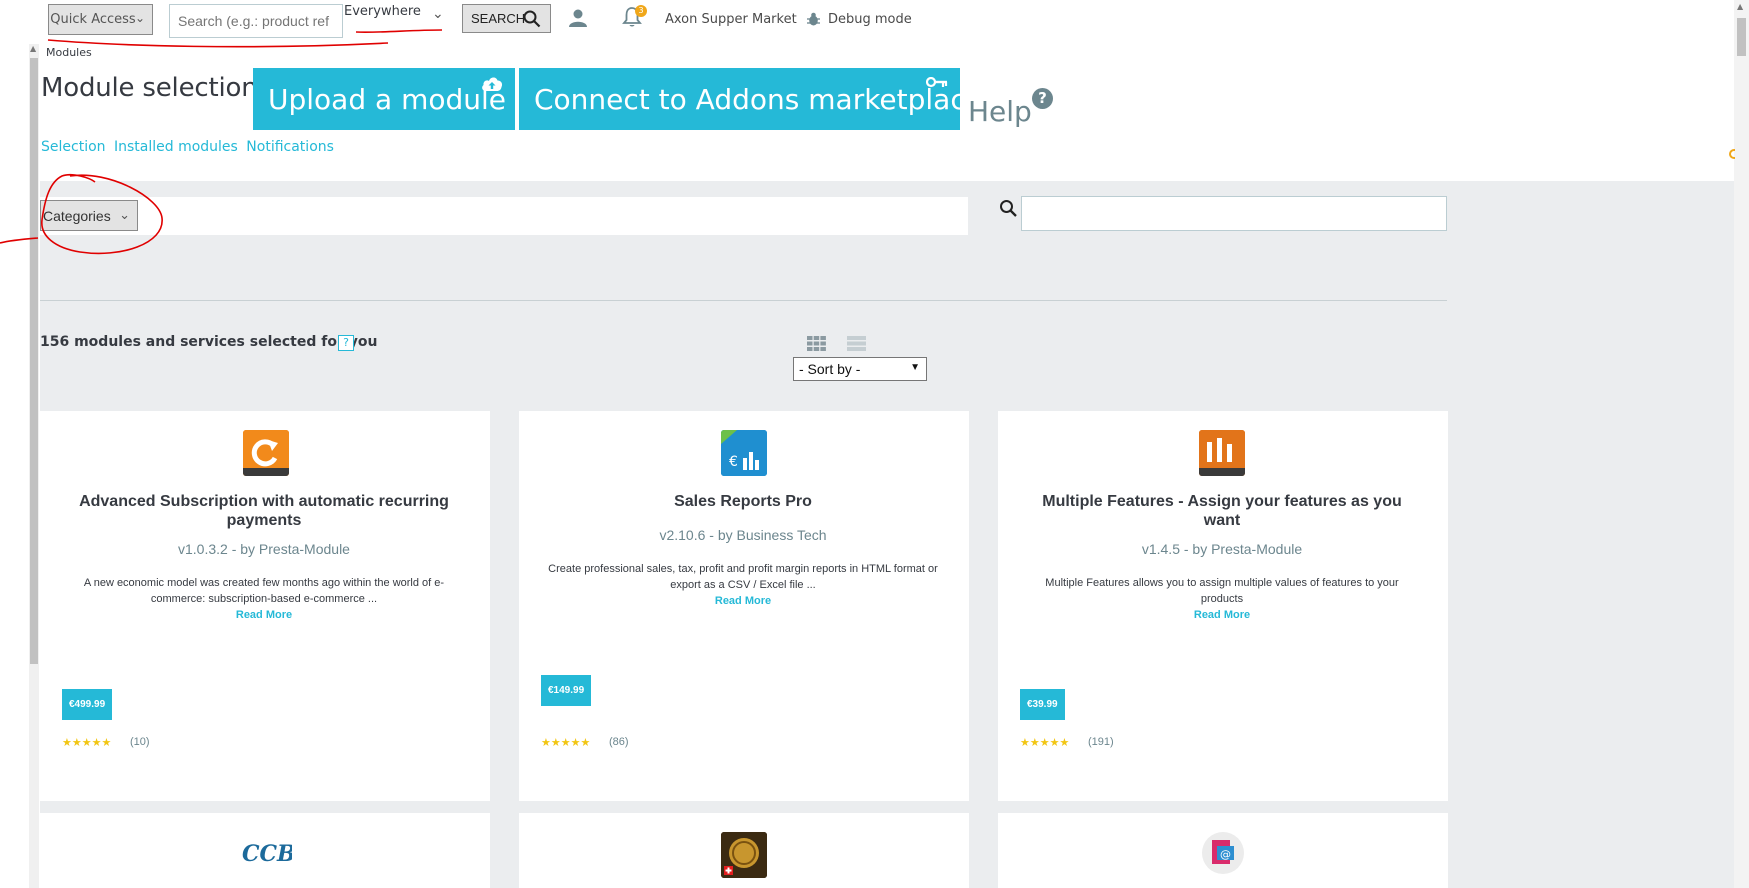 The height and width of the screenshot is (888, 1749). I want to click on quick-access-dropdown: Quick Access ⌄, so click(100, 19).